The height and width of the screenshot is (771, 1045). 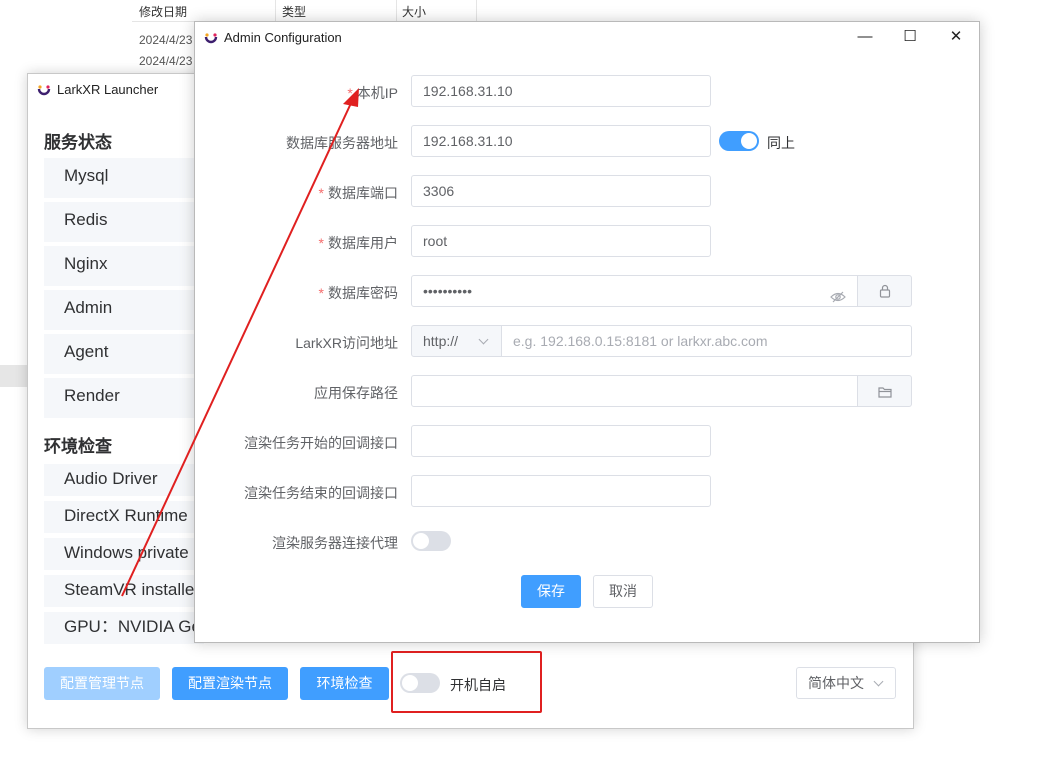 What do you see at coordinates (363, 243) in the screenshot?
I see `db-user-label-text: 数据库用户` at bounding box center [363, 243].